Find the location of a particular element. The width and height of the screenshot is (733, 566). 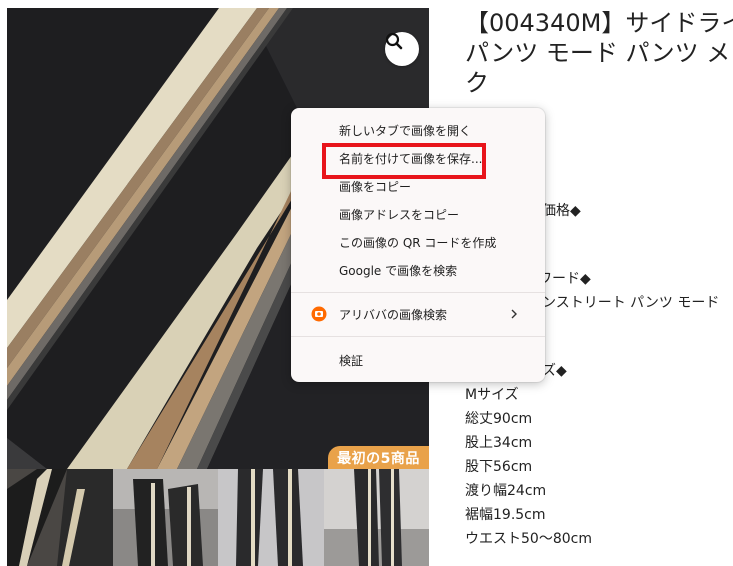

keyword-heading: ワード◆ is located at coordinates (564, 279).